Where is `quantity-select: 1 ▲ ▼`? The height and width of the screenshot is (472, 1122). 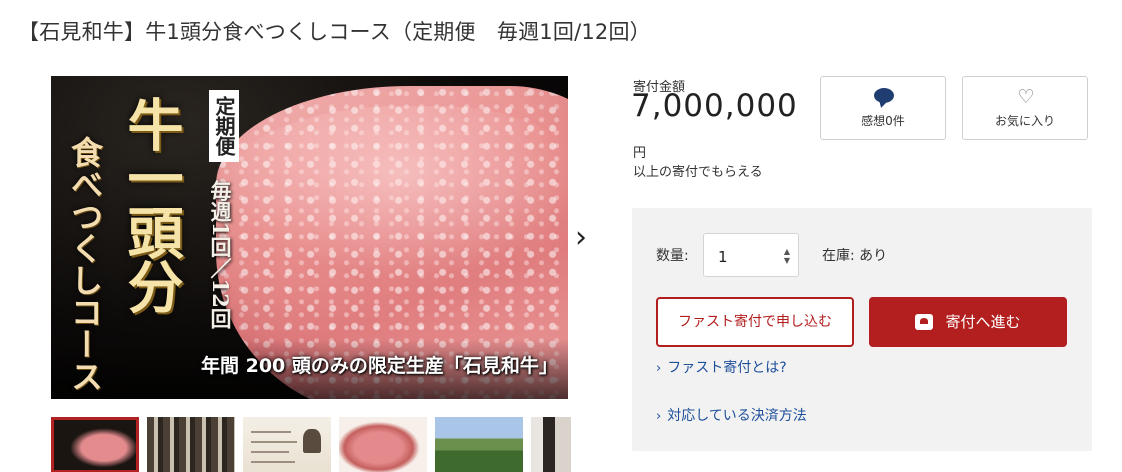
quantity-select: 1 ▲ ▼ is located at coordinates (751, 255).